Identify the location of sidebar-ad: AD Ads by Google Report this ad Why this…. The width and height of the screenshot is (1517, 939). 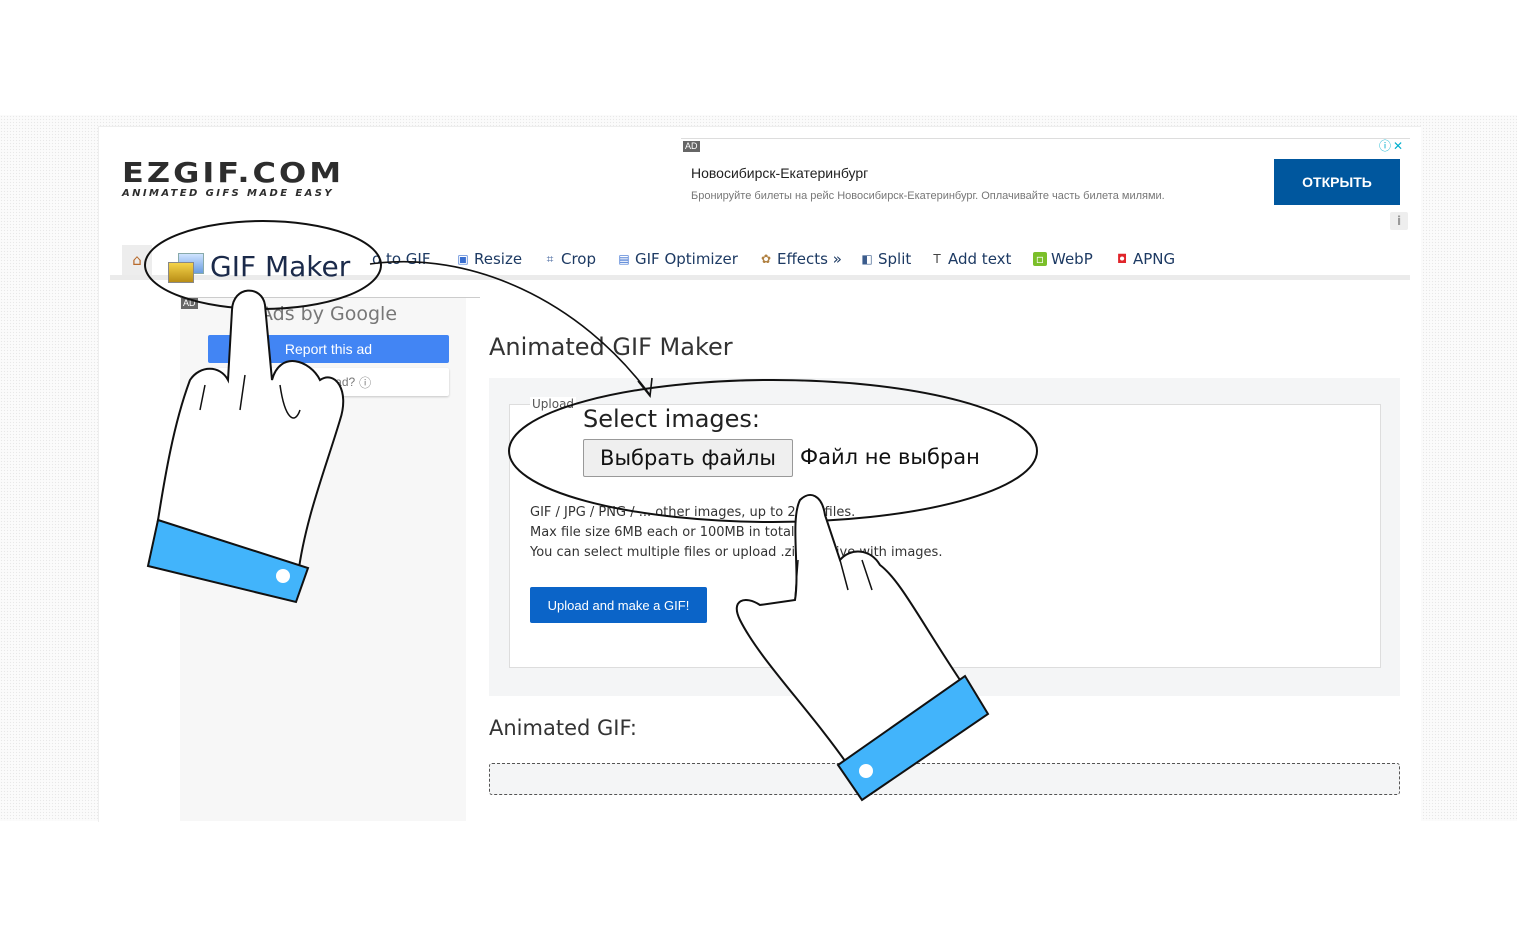
(330, 559).